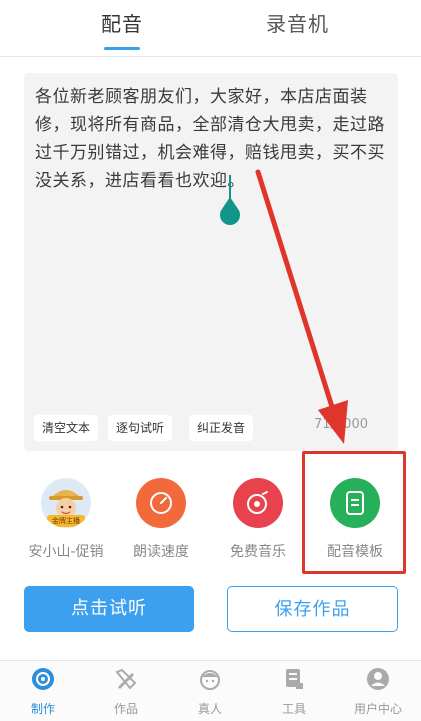  What do you see at coordinates (354, 512) in the screenshot?
I see `highlight-box` at bounding box center [354, 512].